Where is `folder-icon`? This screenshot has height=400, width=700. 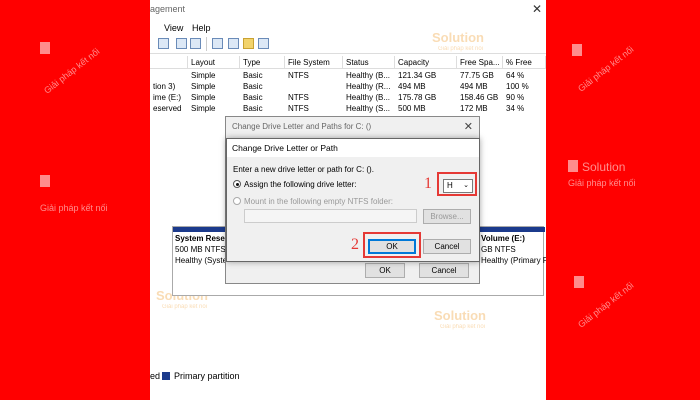
folder-icon is located at coordinates (248, 43).